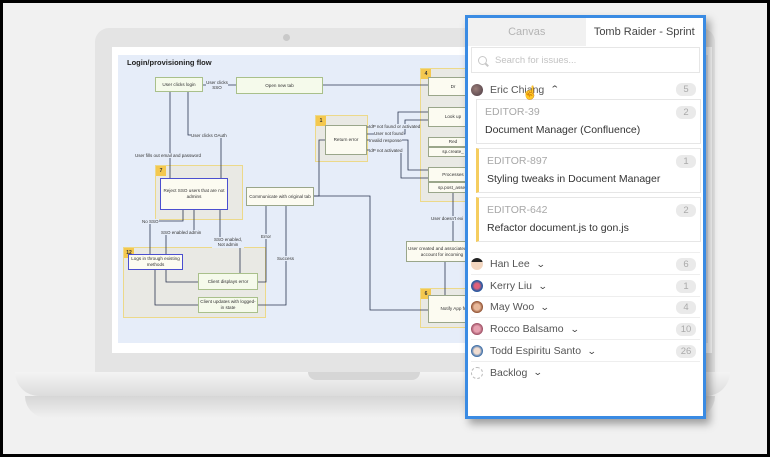 This screenshot has width=770, height=457. I want to click on issue-count: 4, so click(686, 307).